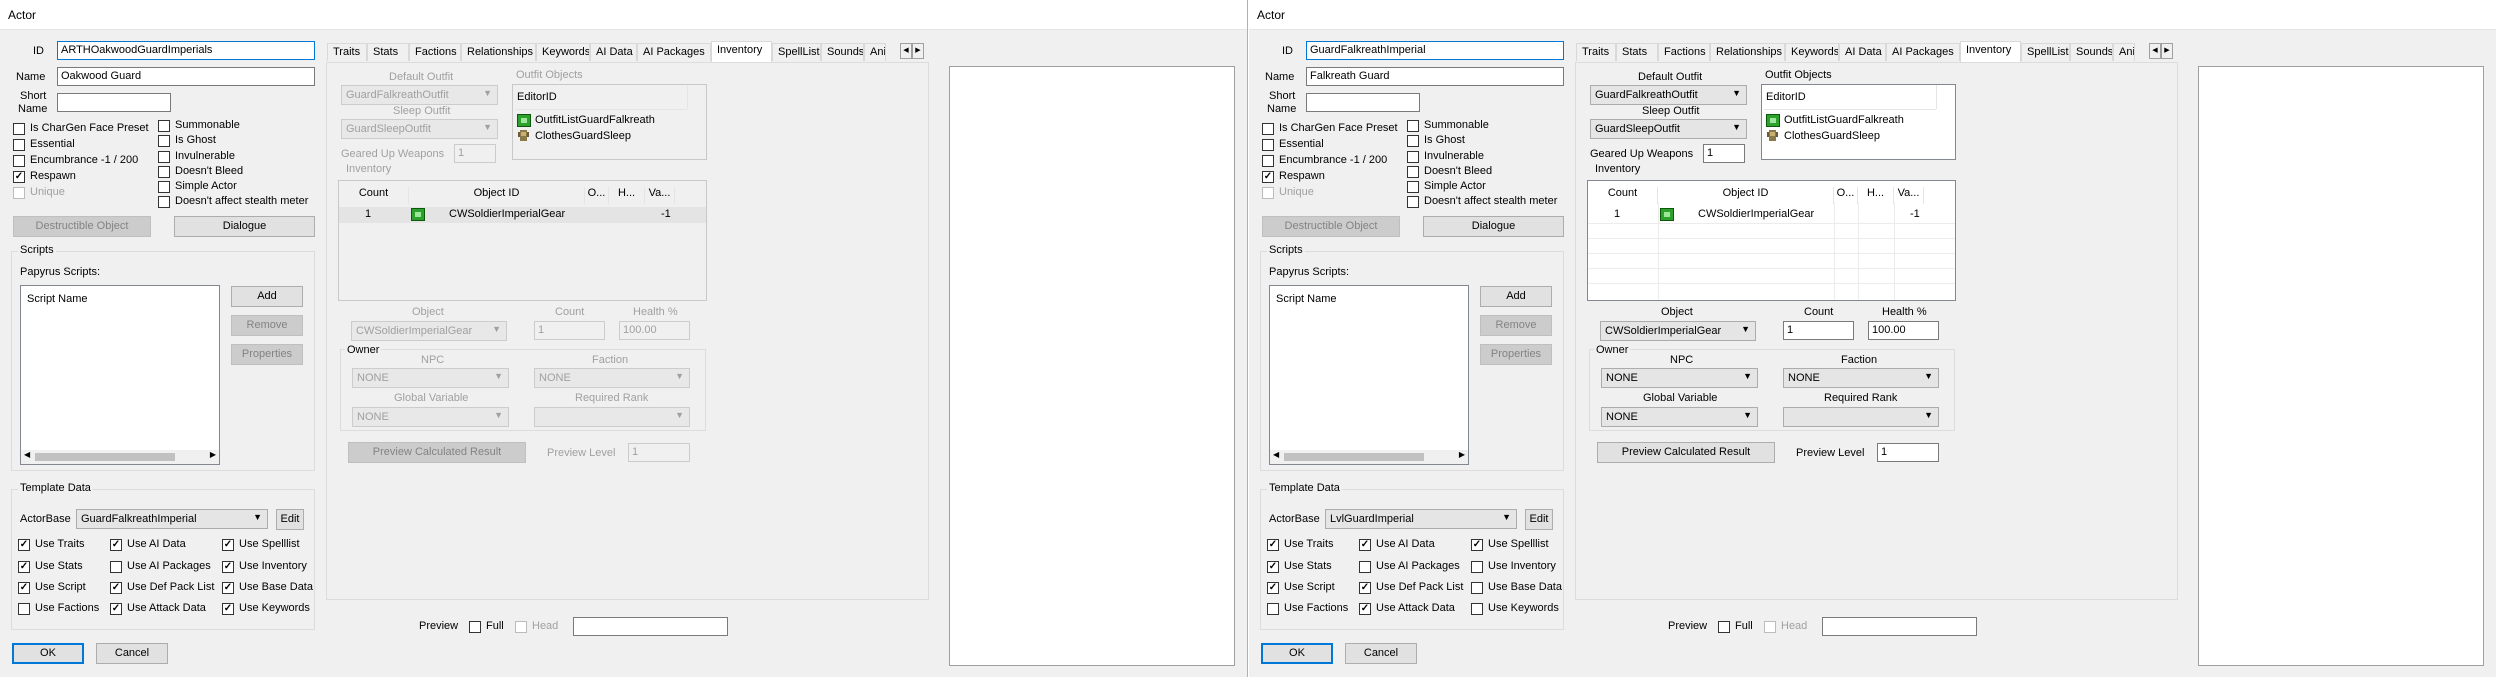 This screenshot has height=677, width=2496. I want to click on flag-checkbox: Invulnerable, so click(1487, 157).